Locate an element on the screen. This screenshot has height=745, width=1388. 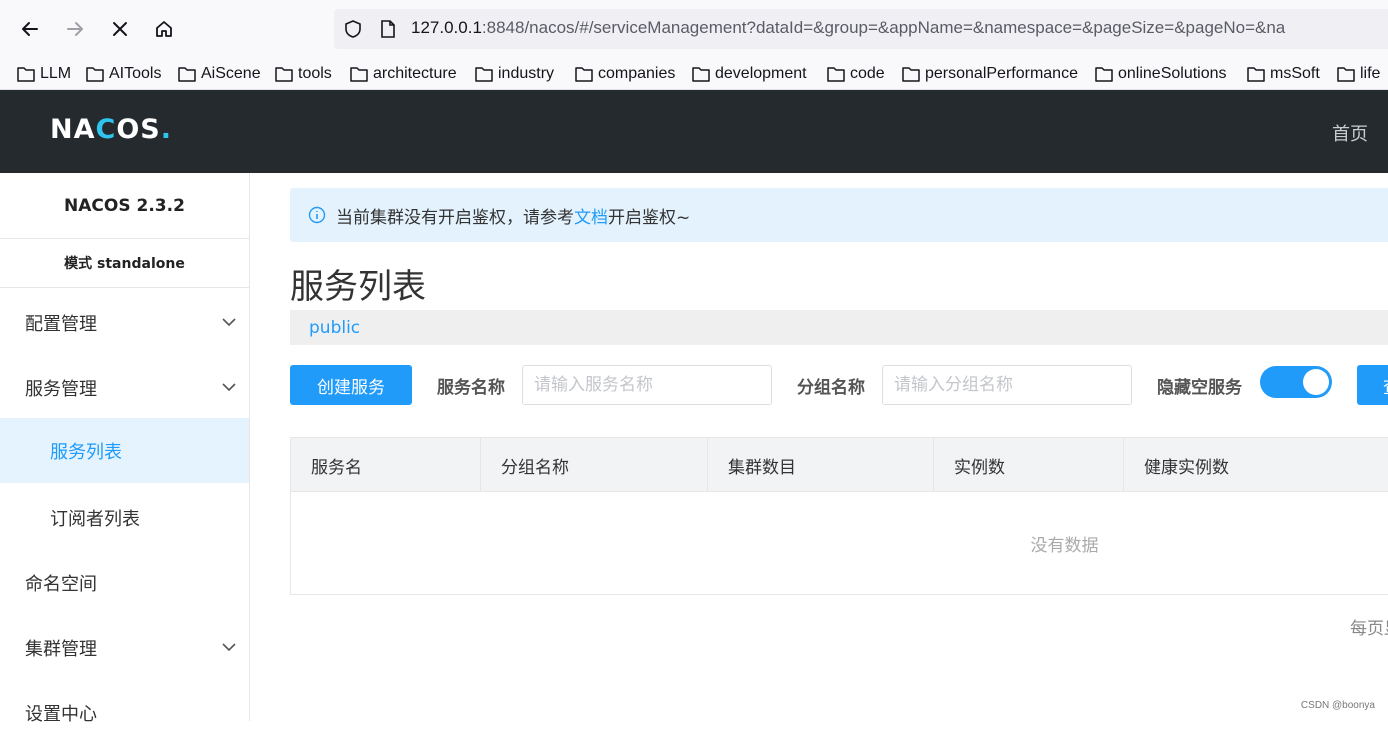
group-name-input is located at coordinates (1007, 385).